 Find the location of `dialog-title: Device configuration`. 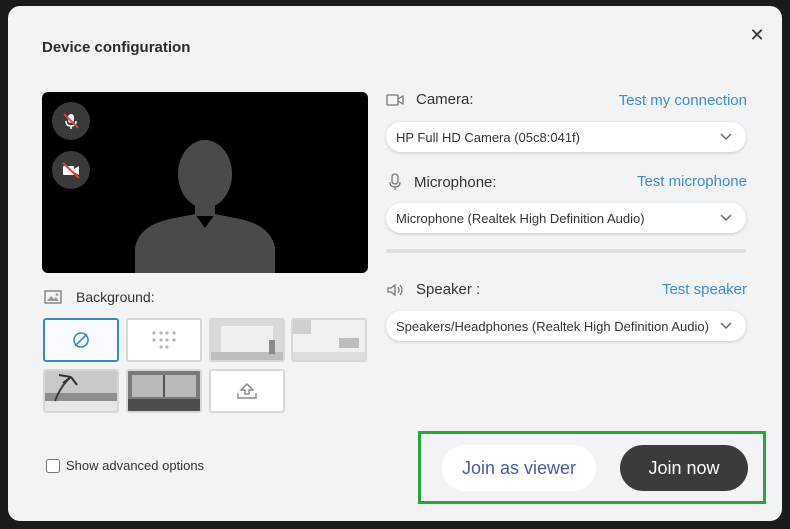

dialog-title: Device configuration is located at coordinates (116, 47).